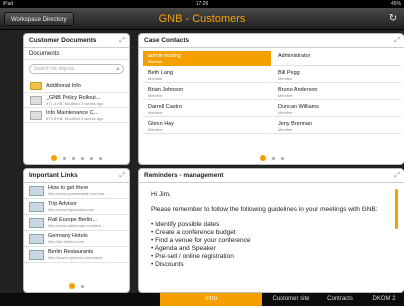 This screenshot has height=306, width=404. Describe the element at coordinates (62, 204) in the screenshot. I see `link-name: Trip Advisor` at that location.